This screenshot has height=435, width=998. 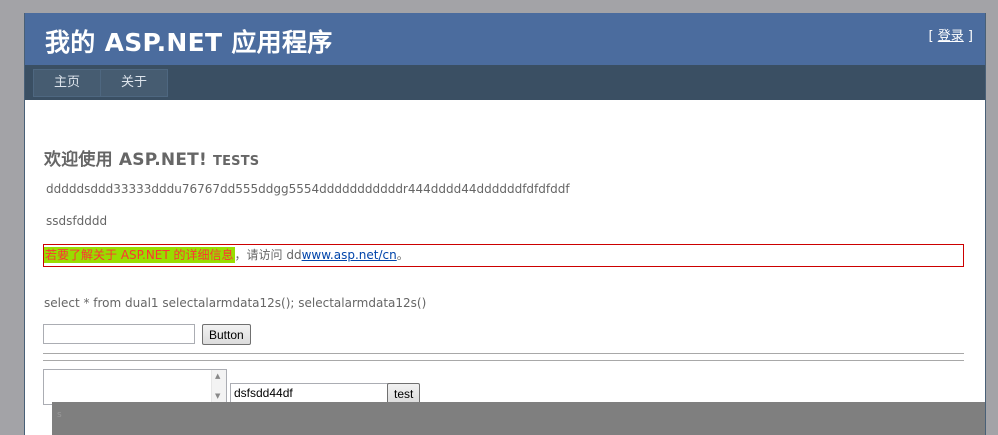 I want to click on login-bracket-open: [, so click(x=933, y=36).